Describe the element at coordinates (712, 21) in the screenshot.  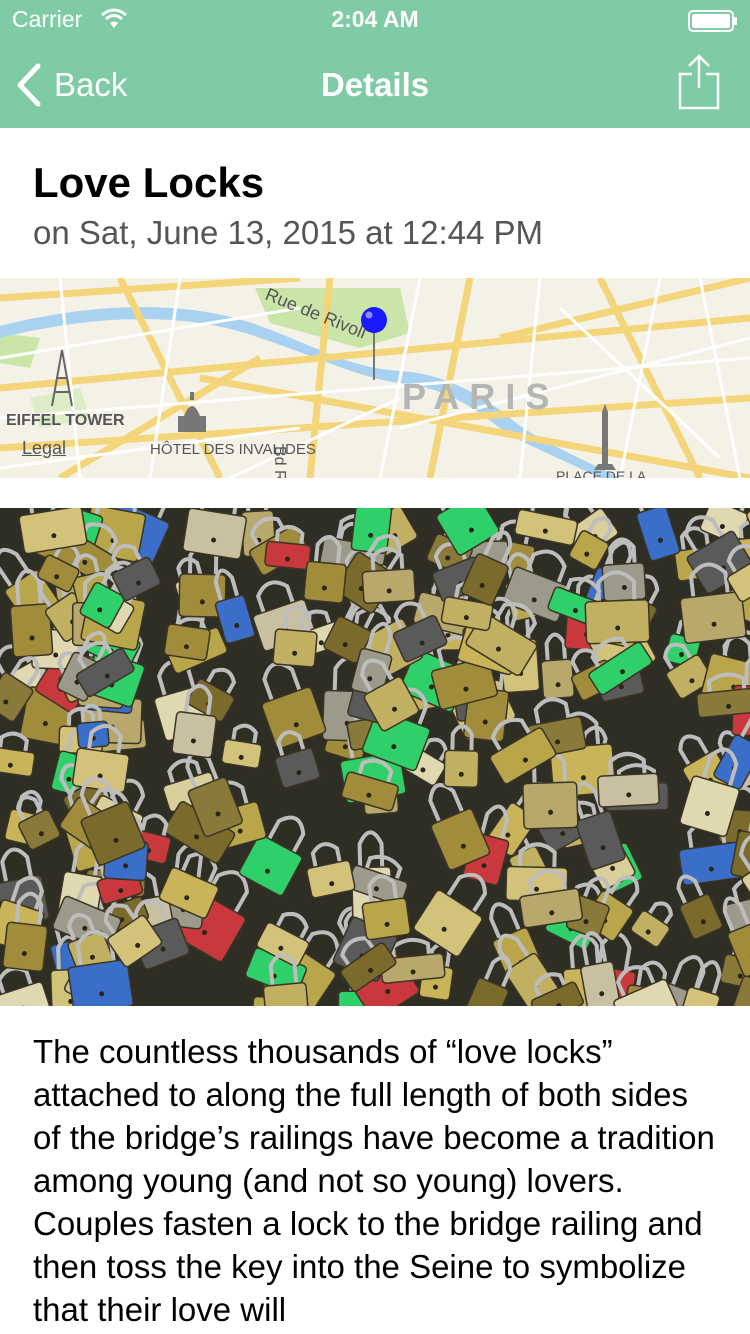
I see `battery-icon` at that location.